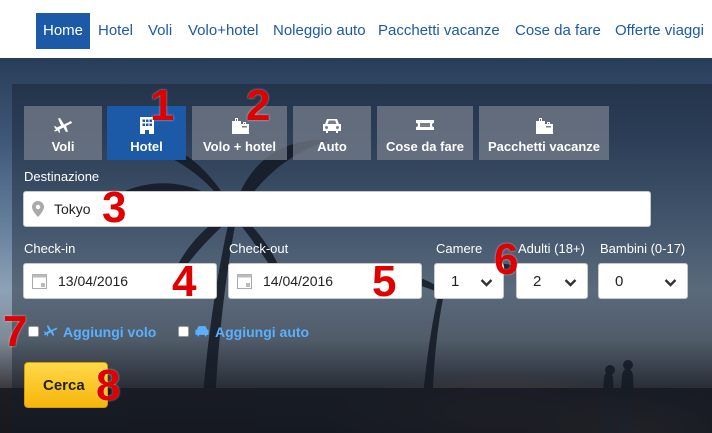 This screenshot has width=712, height=433. Describe the element at coordinates (439, 31) in the screenshot. I see `nav-pacchetti-vacanze: Pacchetti vacanze` at that location.